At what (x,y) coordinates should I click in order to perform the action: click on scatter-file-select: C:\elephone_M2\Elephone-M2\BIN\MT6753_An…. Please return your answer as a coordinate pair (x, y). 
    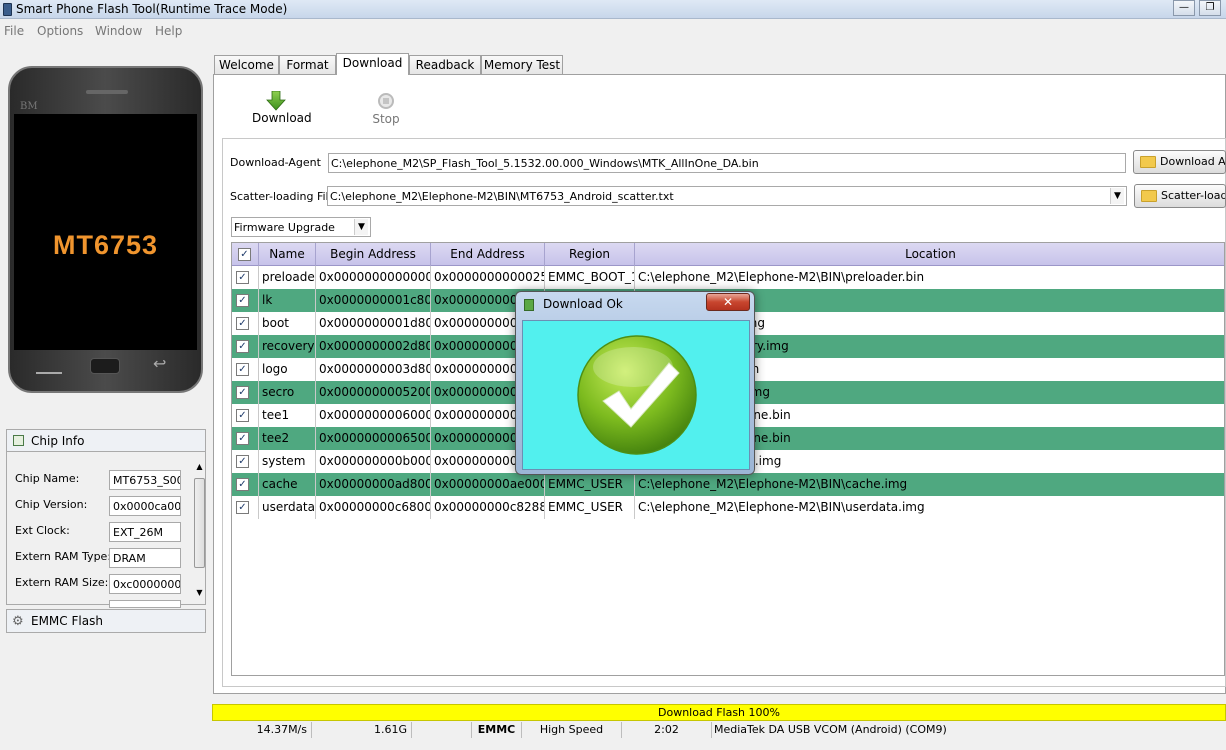
    Looking at the image, I should click on (727, 196).